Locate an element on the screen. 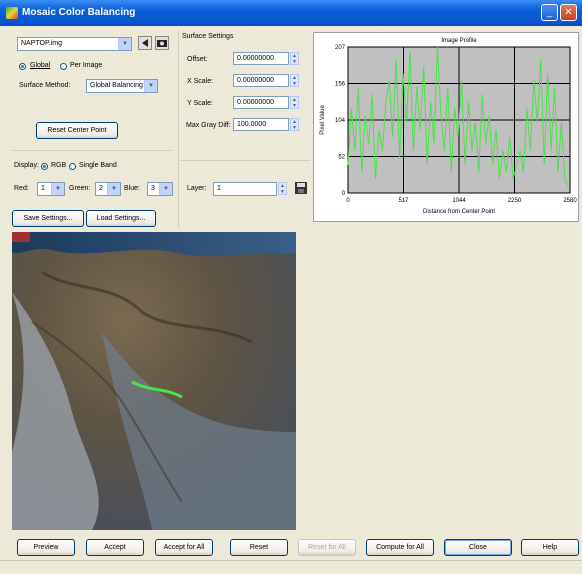 The width and height of the screenshot is (582, 574). help-button: Help is located at coordinates (550, 547).